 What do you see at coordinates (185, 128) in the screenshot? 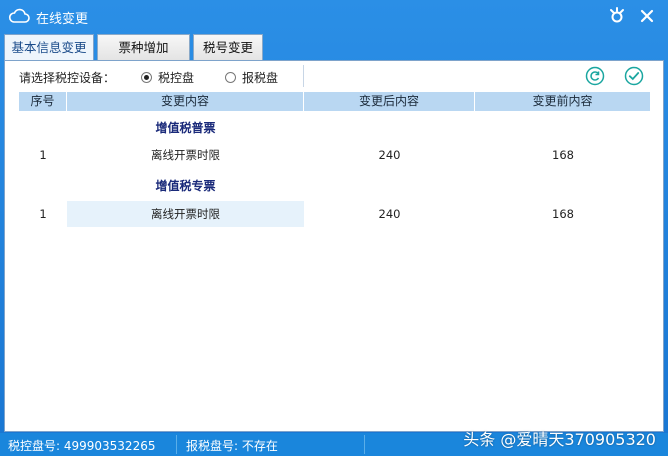
I see `group-title-normal-invoice: 增值税普票` at bounding box center [185, 128].